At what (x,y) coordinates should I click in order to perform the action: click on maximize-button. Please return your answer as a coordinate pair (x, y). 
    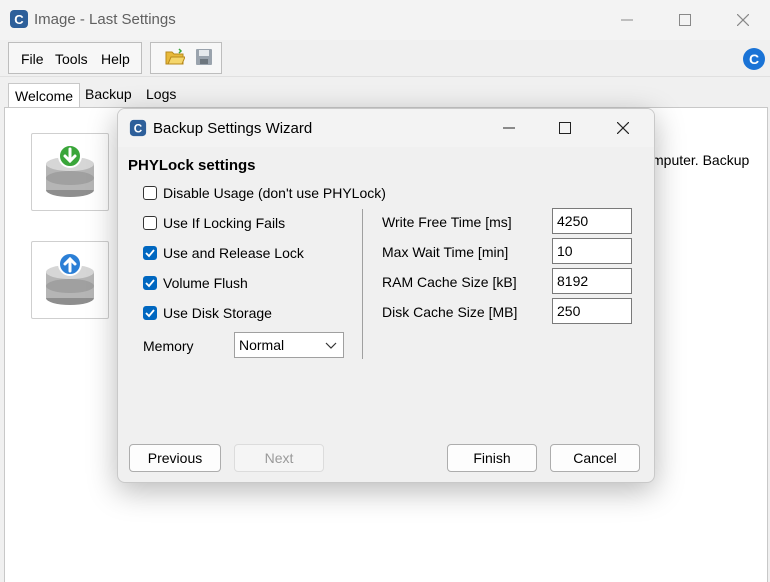
    Looking at the image, I should click on (685, 20).